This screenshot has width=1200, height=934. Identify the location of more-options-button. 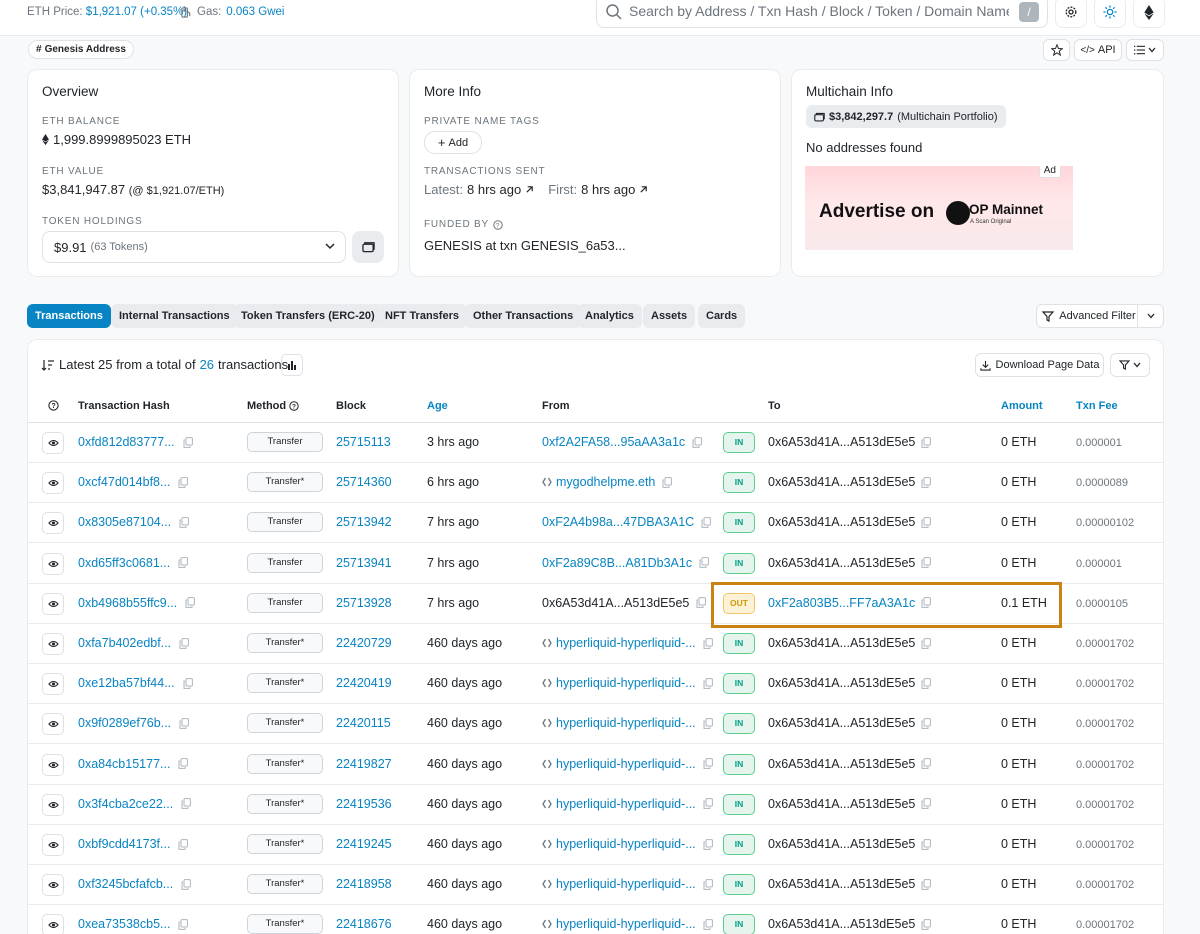
(1145, 50).